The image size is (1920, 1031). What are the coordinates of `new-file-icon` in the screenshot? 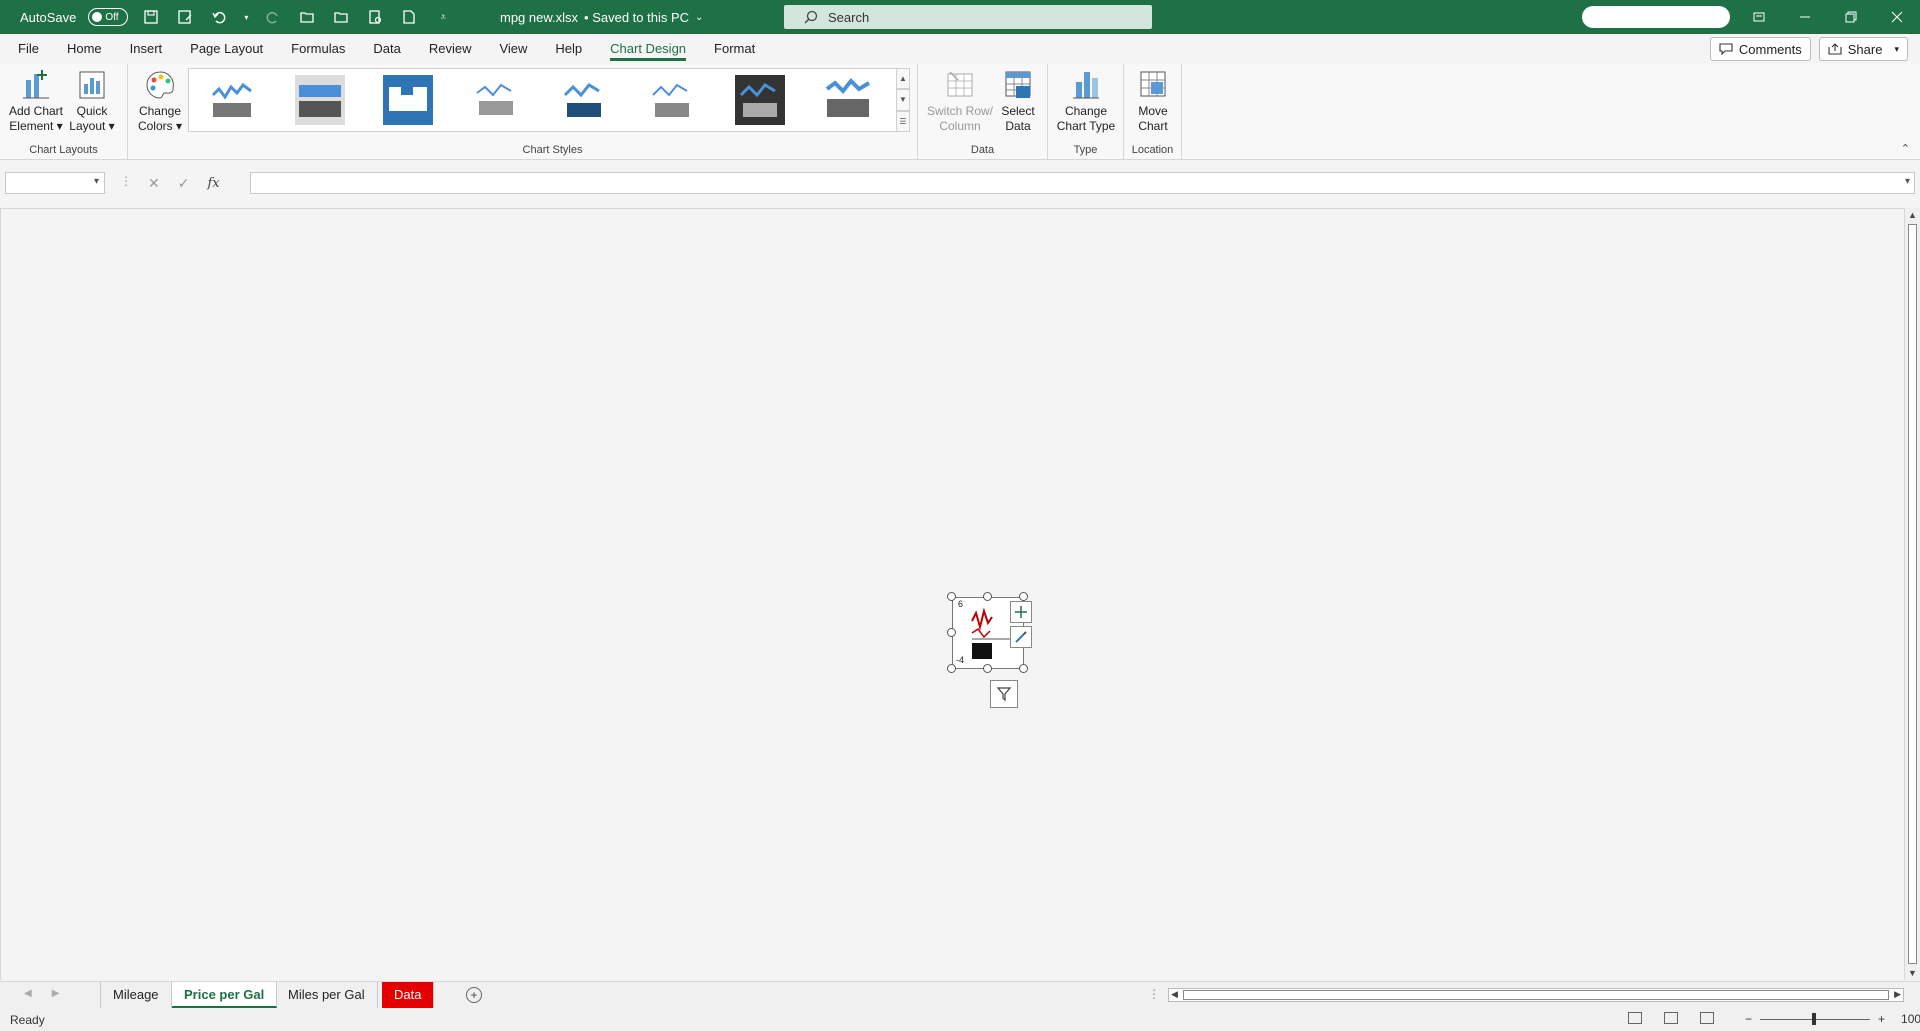 It's located at (409, 17).